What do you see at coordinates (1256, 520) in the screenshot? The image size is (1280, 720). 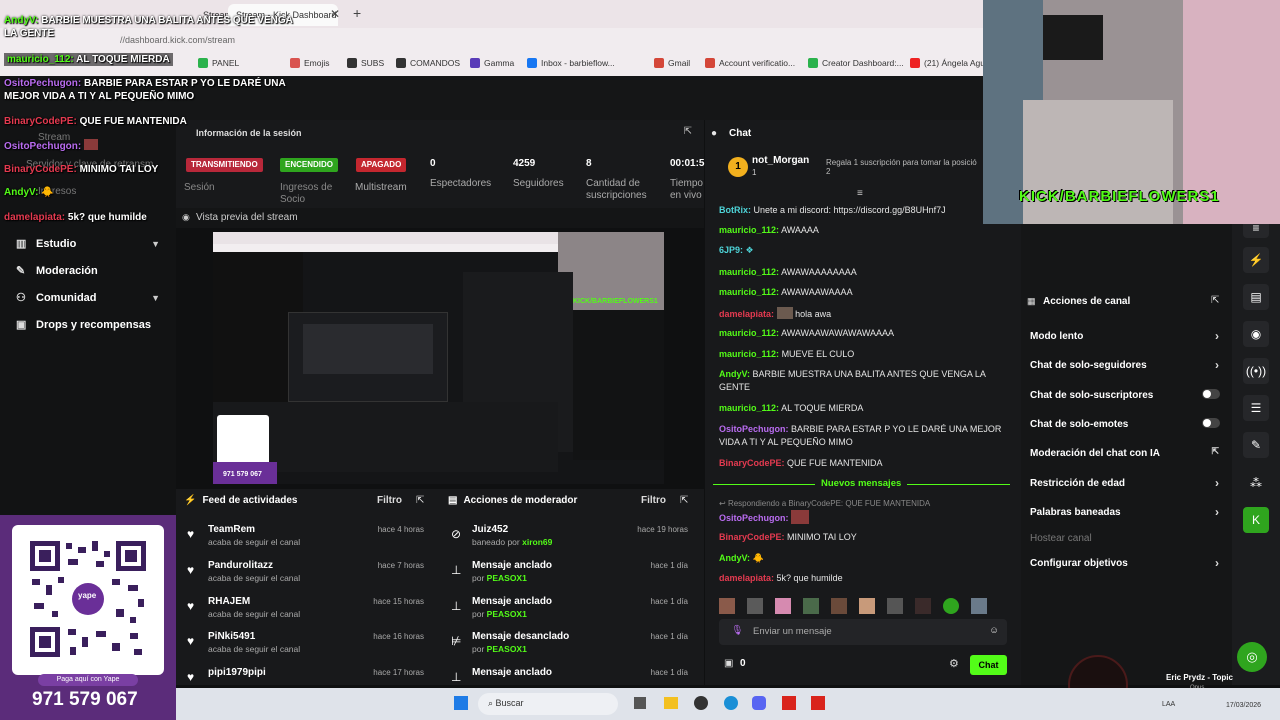 I see `kick-icon: K` at bounding box center [1256, 520].